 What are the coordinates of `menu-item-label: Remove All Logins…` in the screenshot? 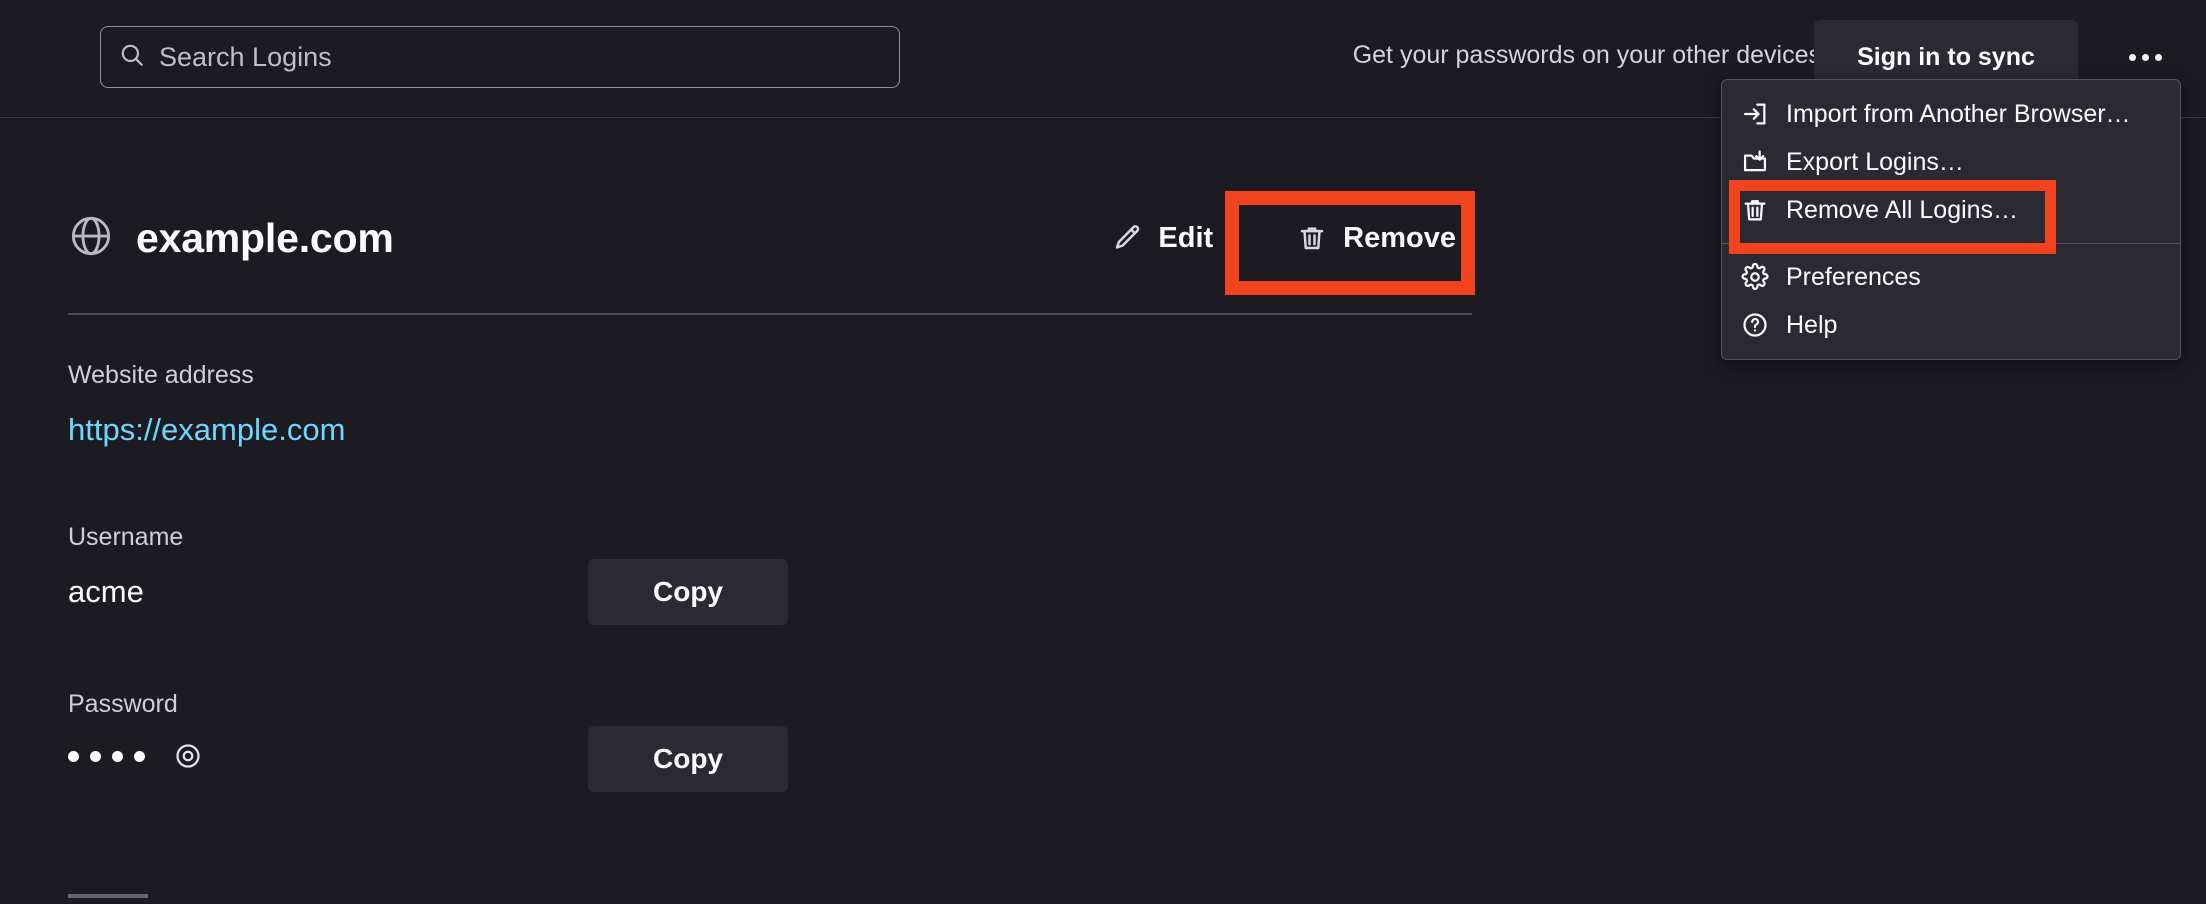 It's located at (1902, 209).